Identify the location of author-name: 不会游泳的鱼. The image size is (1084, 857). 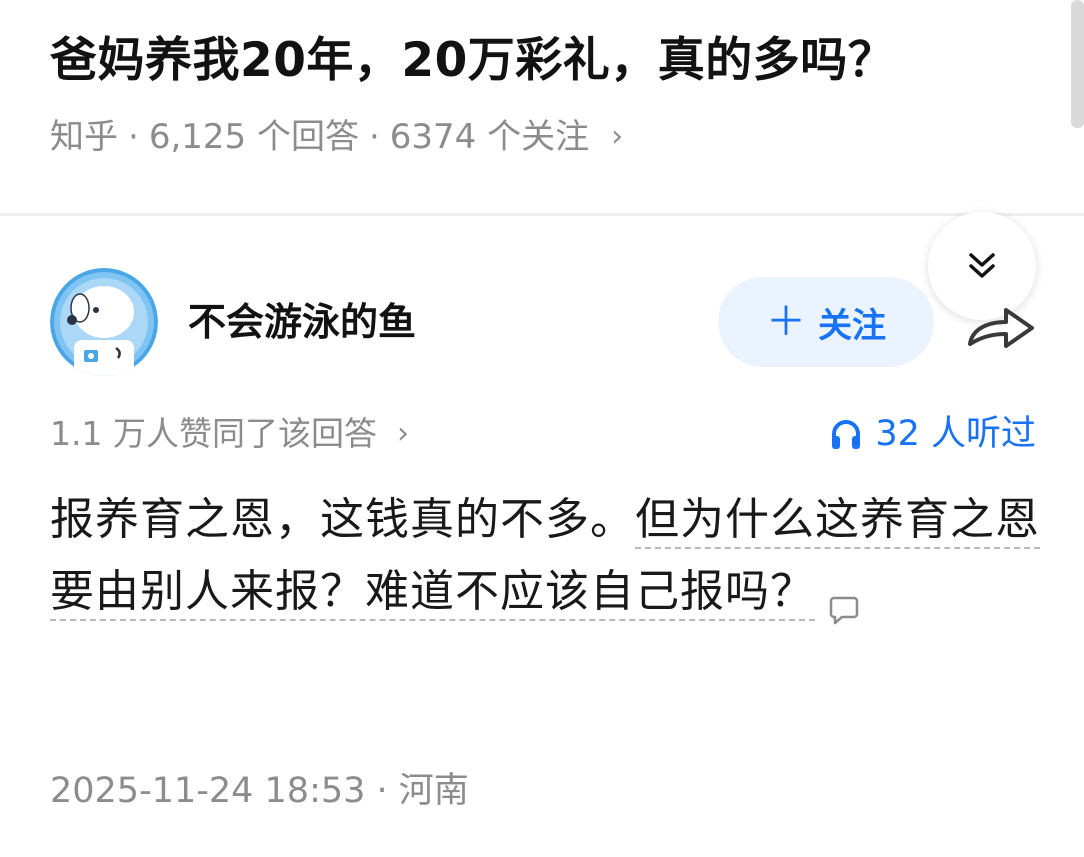
(302, 322).